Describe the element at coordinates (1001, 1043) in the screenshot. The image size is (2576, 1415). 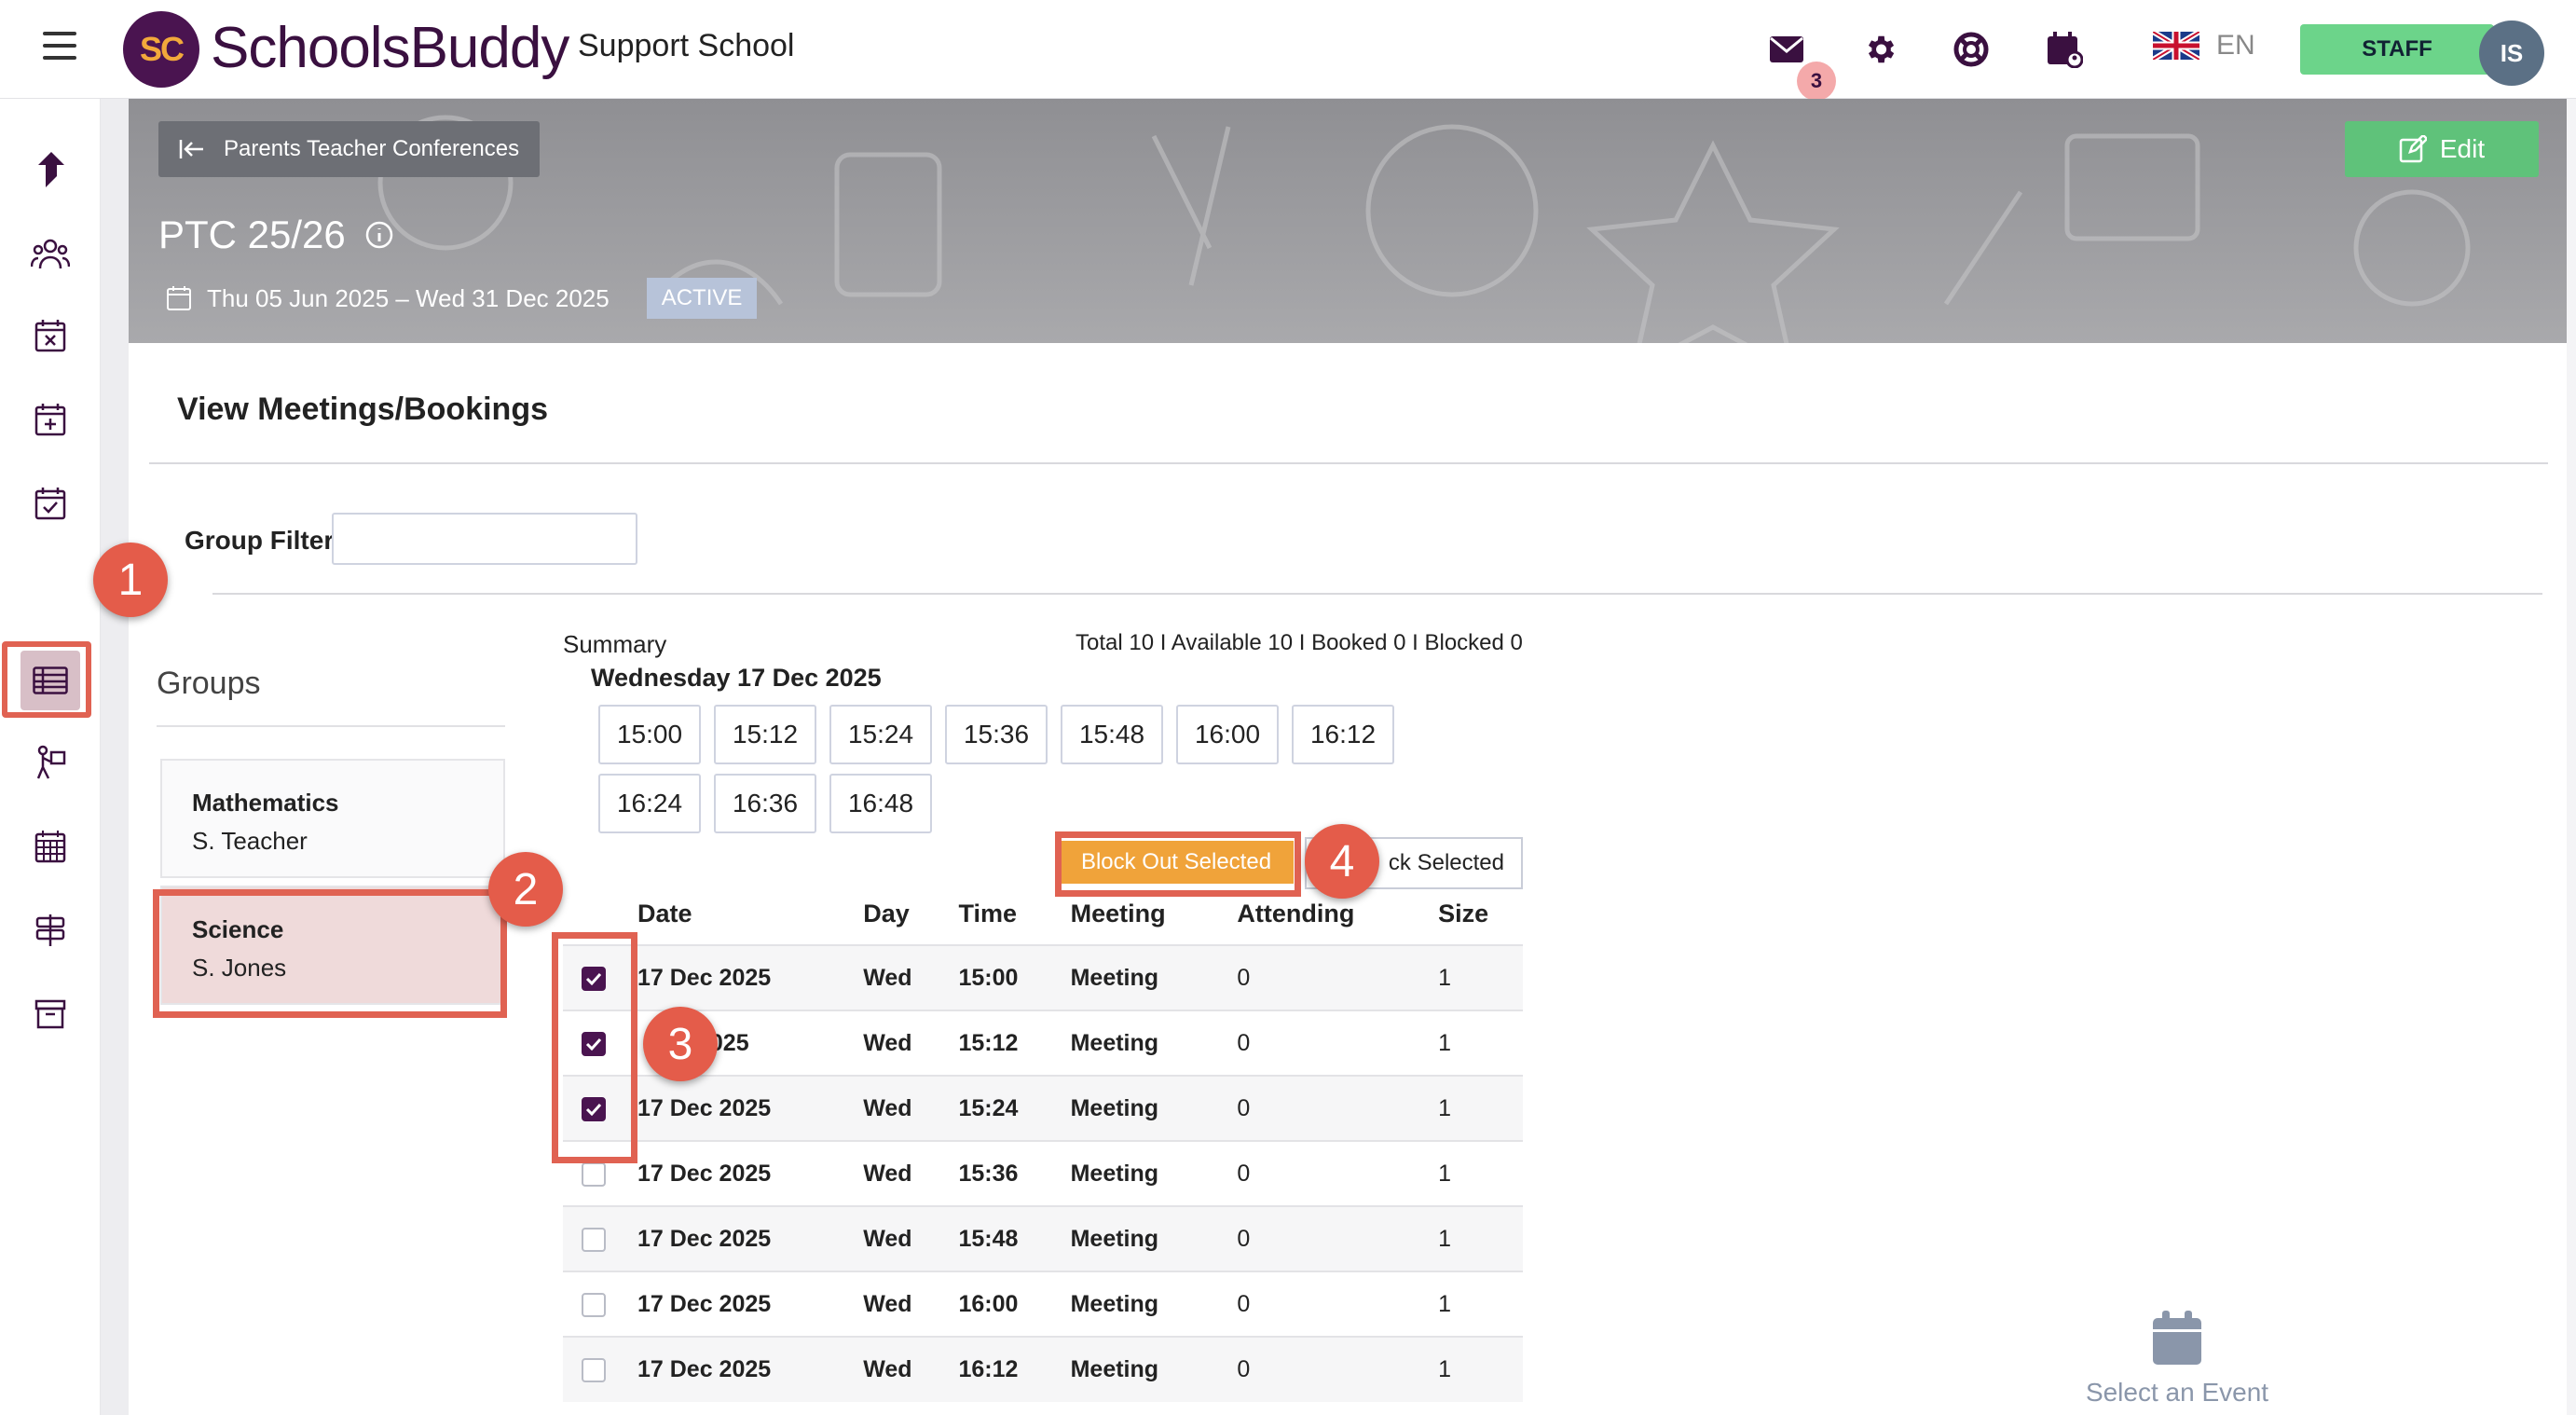
I see `cell-time: 15:12` at that location.